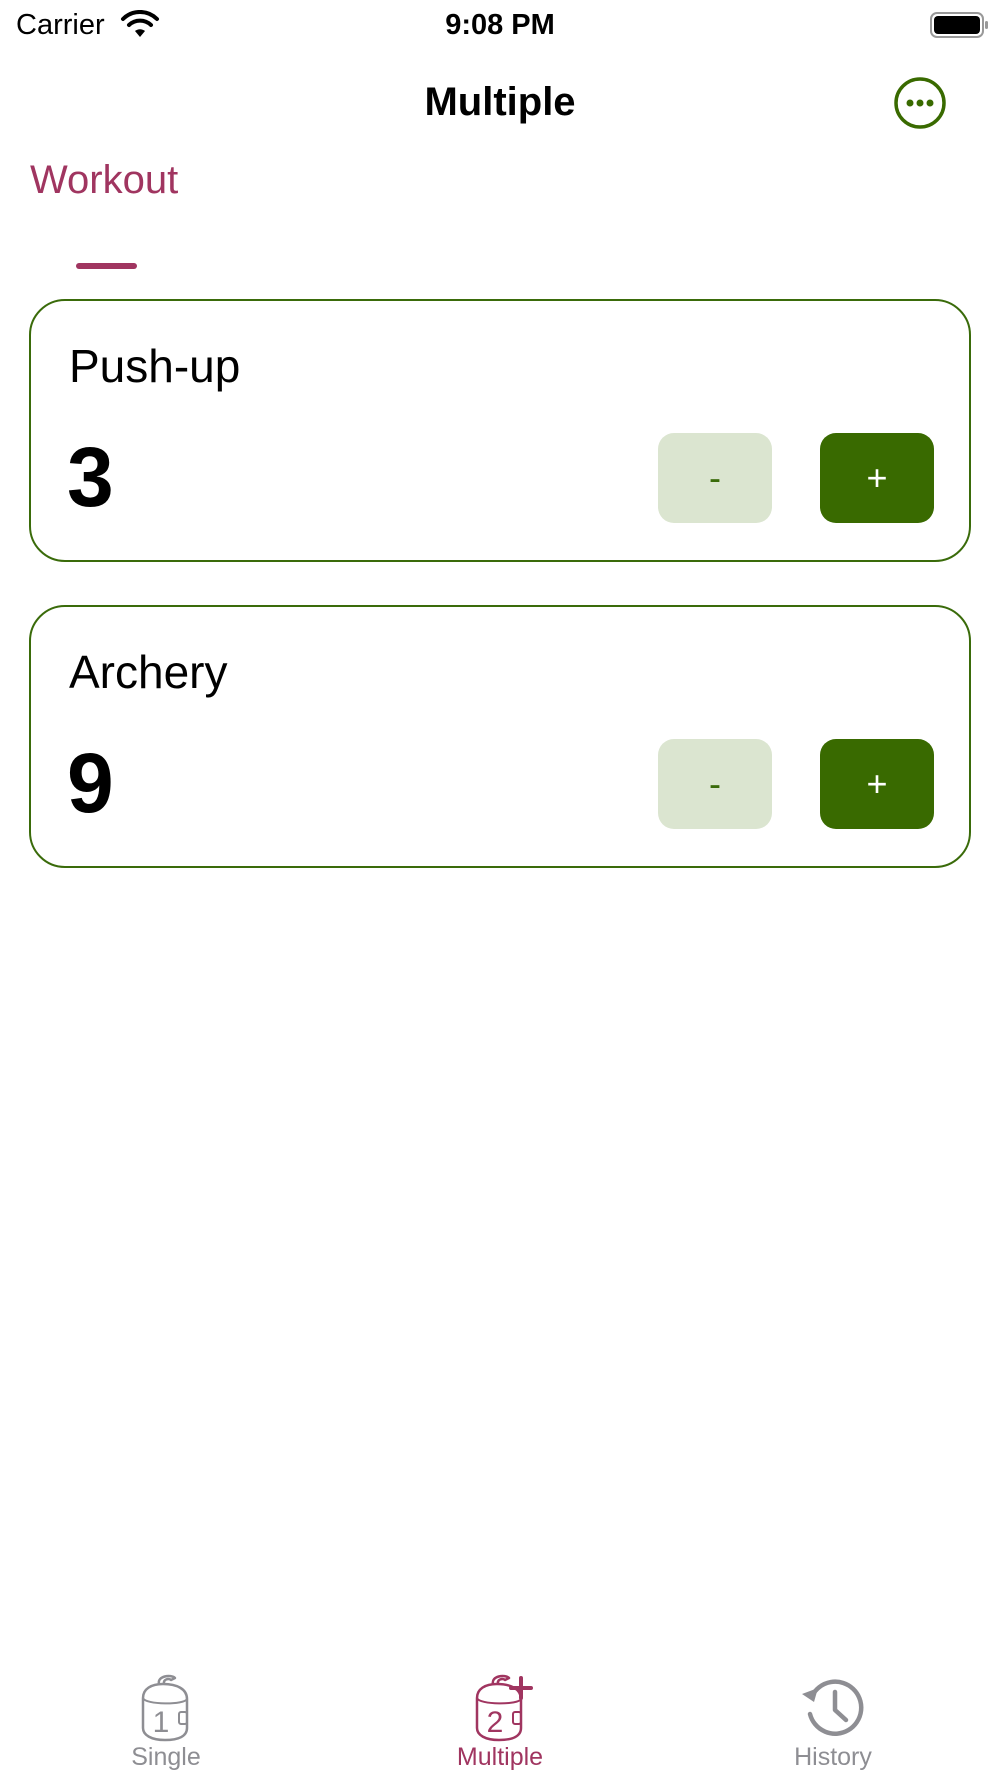 The width and height of the screenshot is (1000, 1778). What do you see at coordinates (500, 1757) in the screenshot?
I see `tab-multiple-label: Multiple` at bounding box center [500, 1757].